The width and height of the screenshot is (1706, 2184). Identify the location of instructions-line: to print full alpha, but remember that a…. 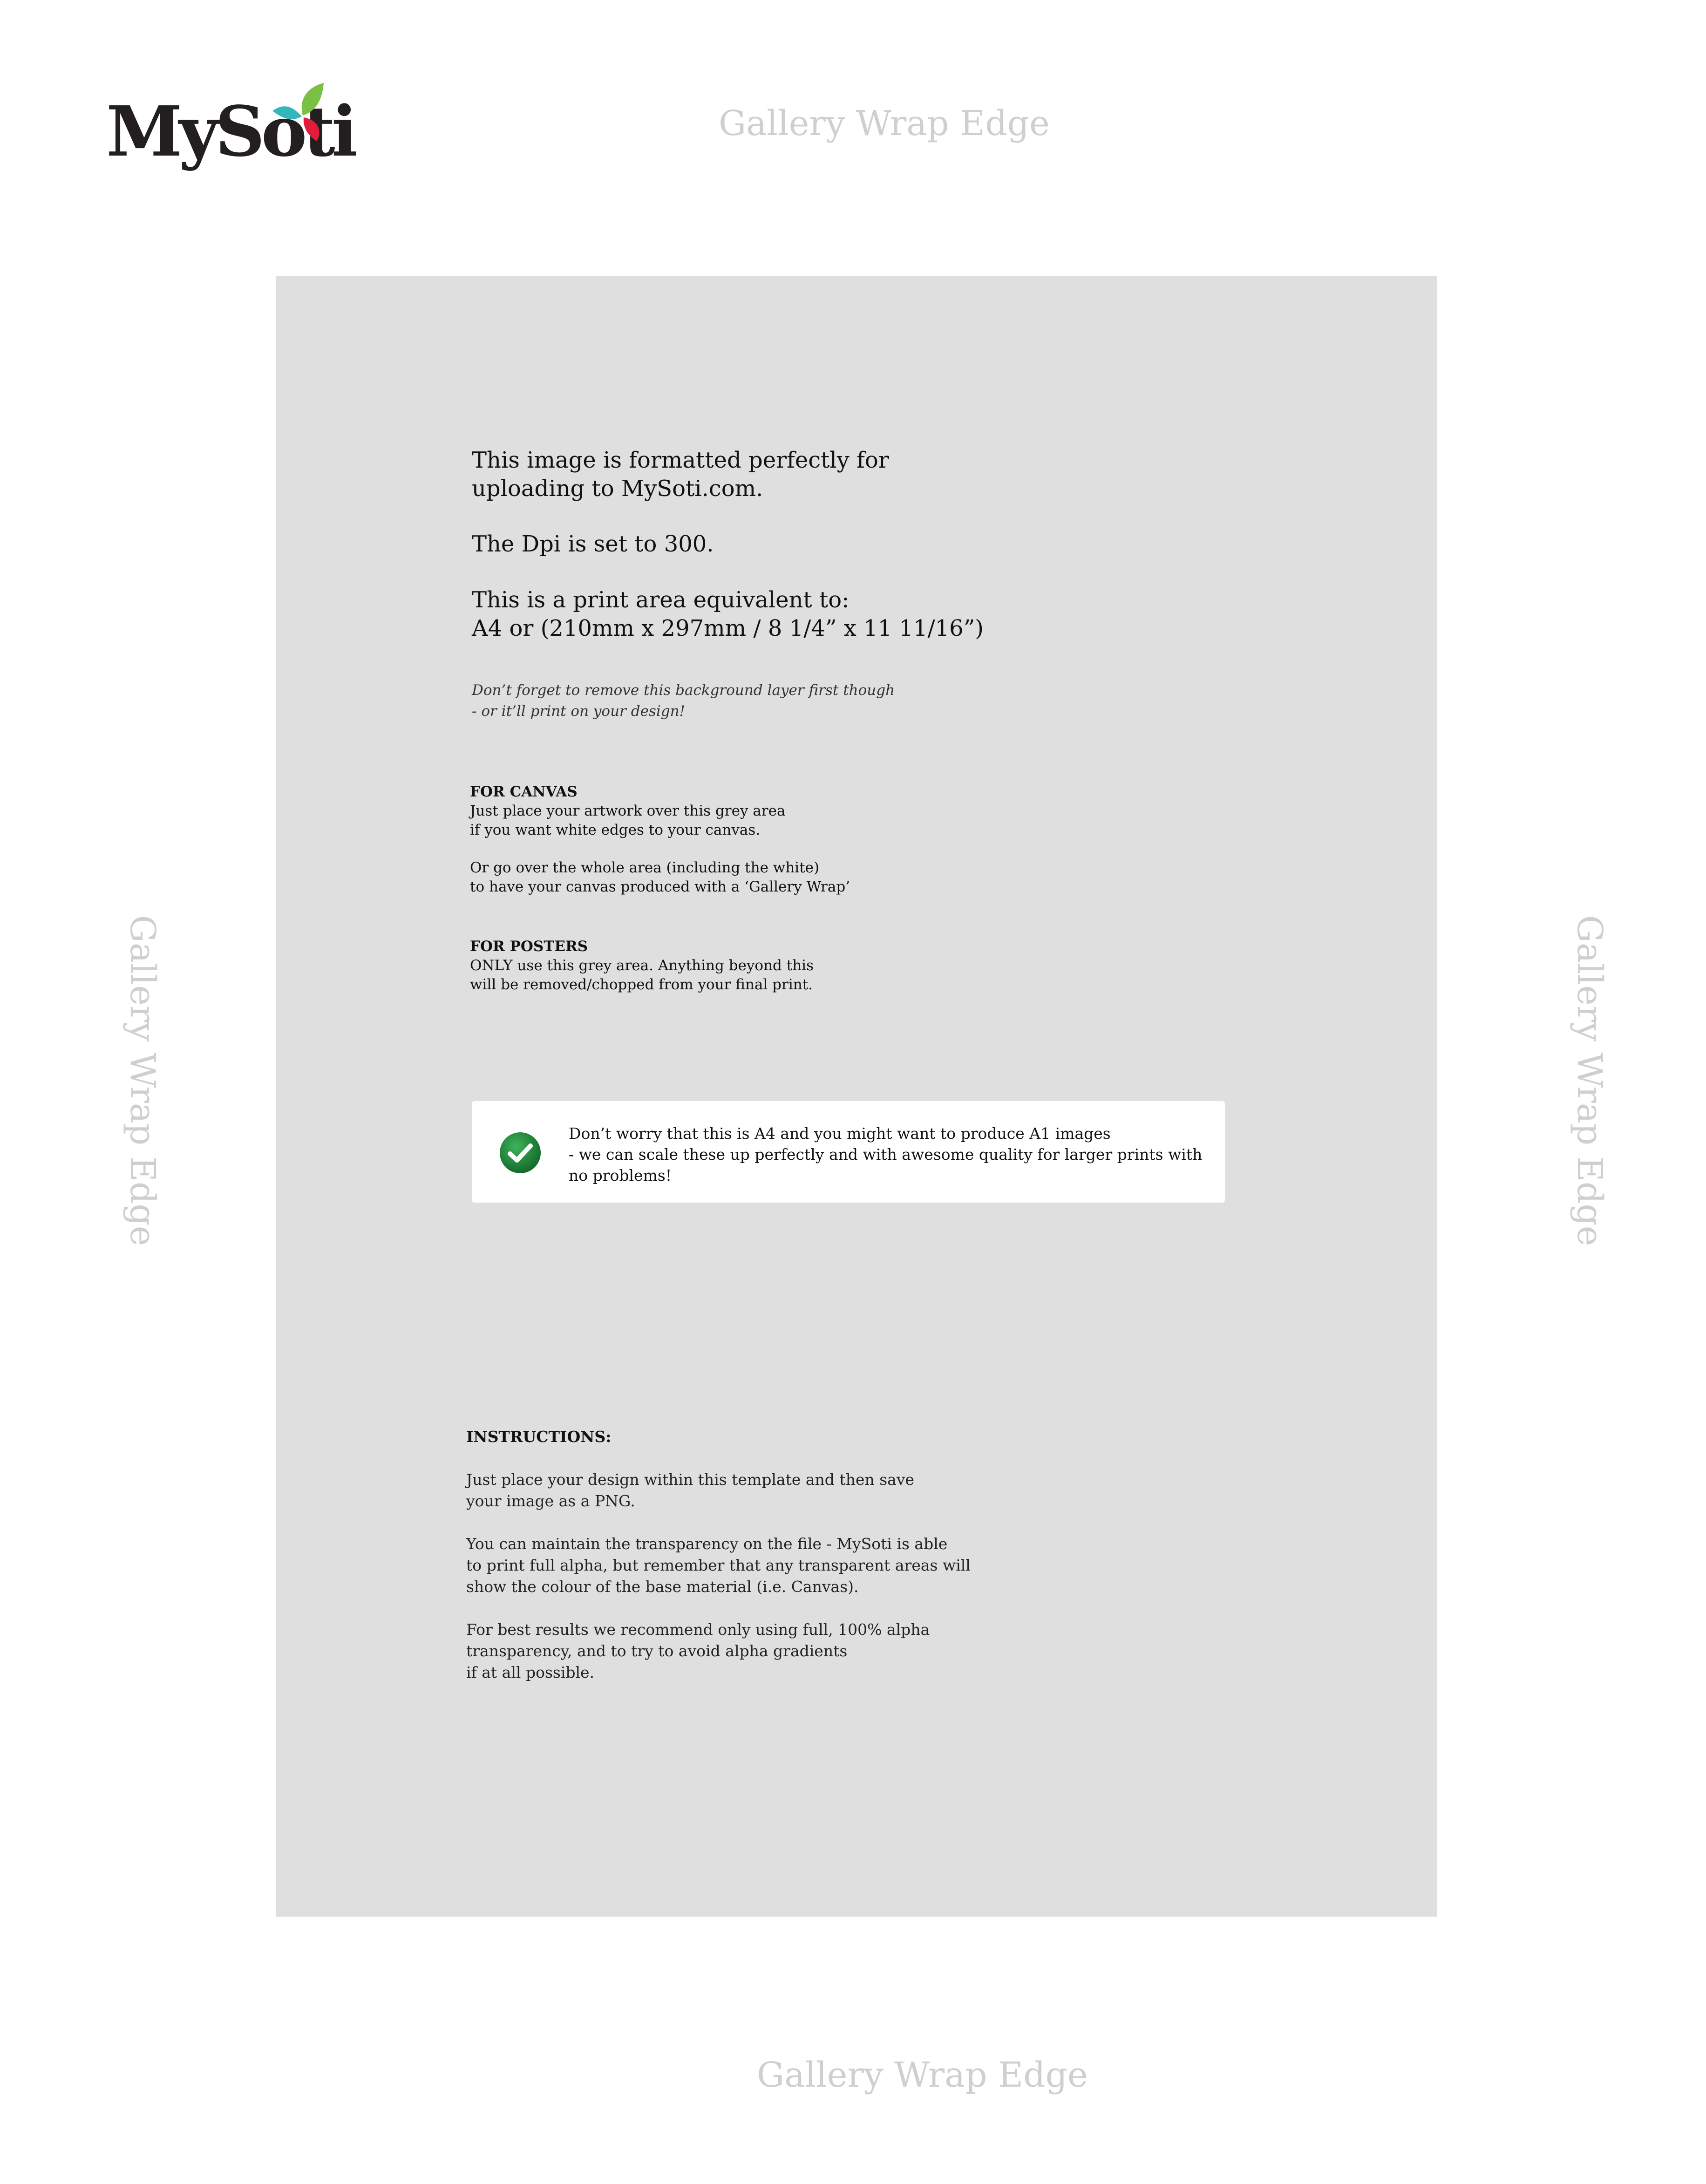
(718, 1565).